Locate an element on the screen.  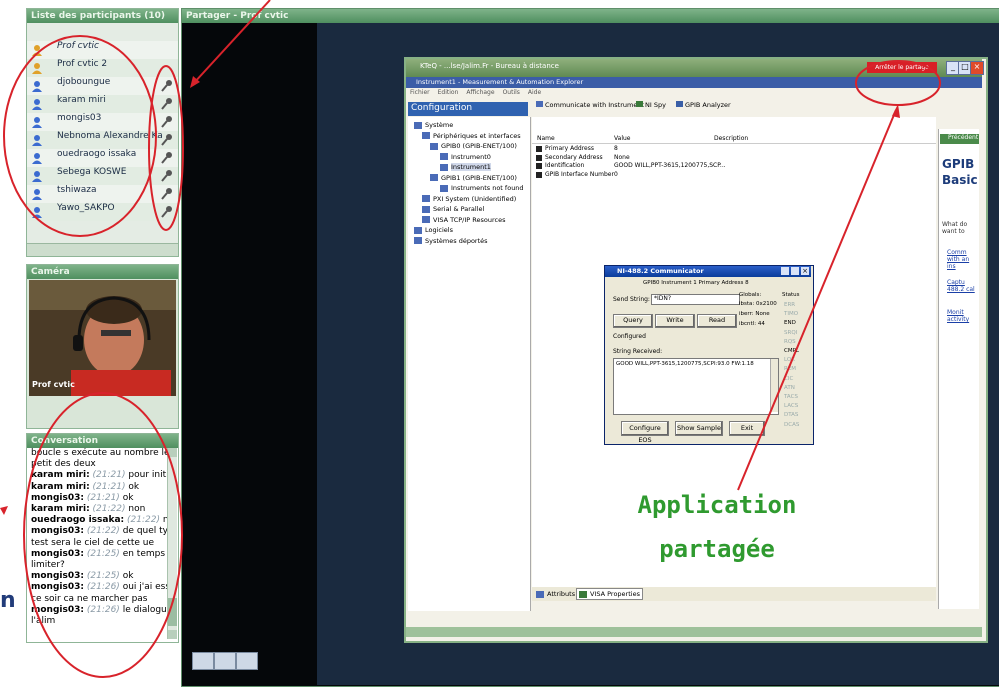
edge-glyph: n is located at coordinates (8, 600).